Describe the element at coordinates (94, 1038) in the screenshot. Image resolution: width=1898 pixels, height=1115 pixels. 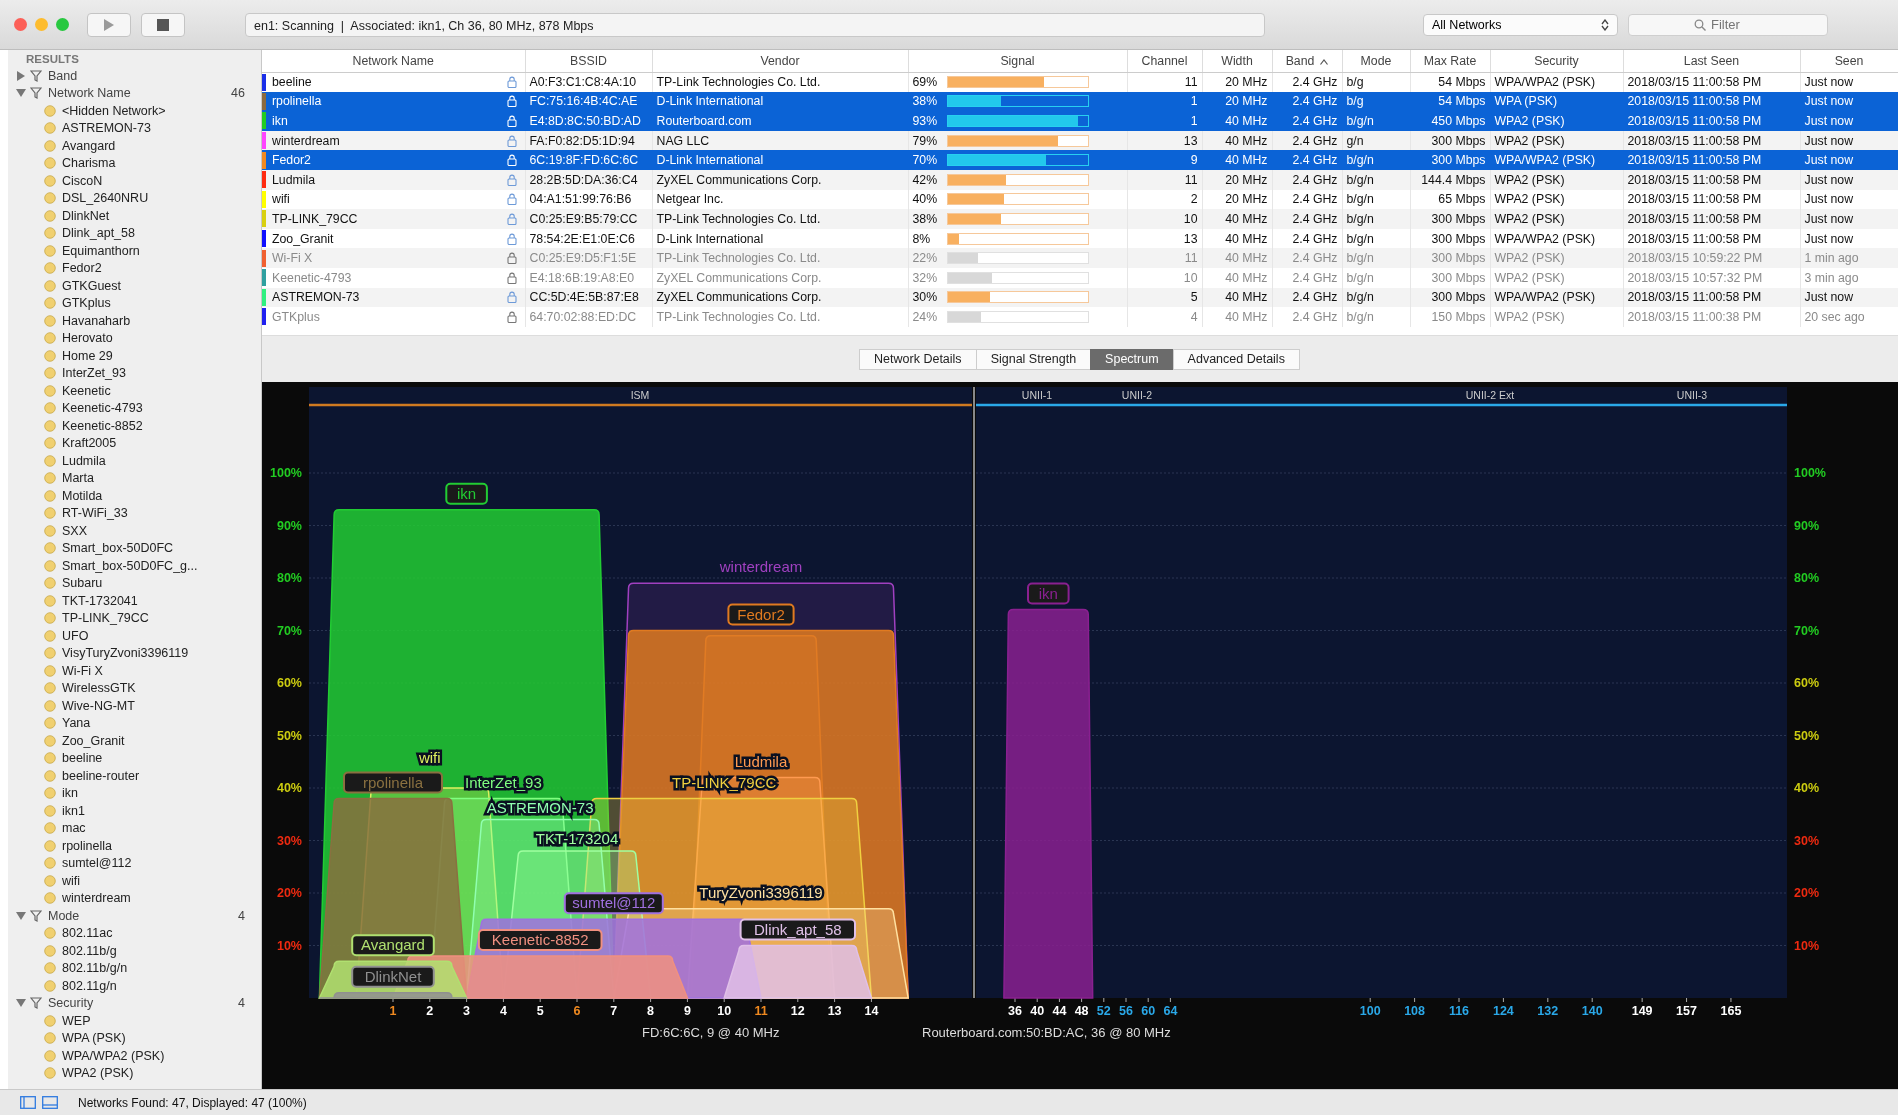
I see `sidebar-item: WPA (PSK)` at that location.